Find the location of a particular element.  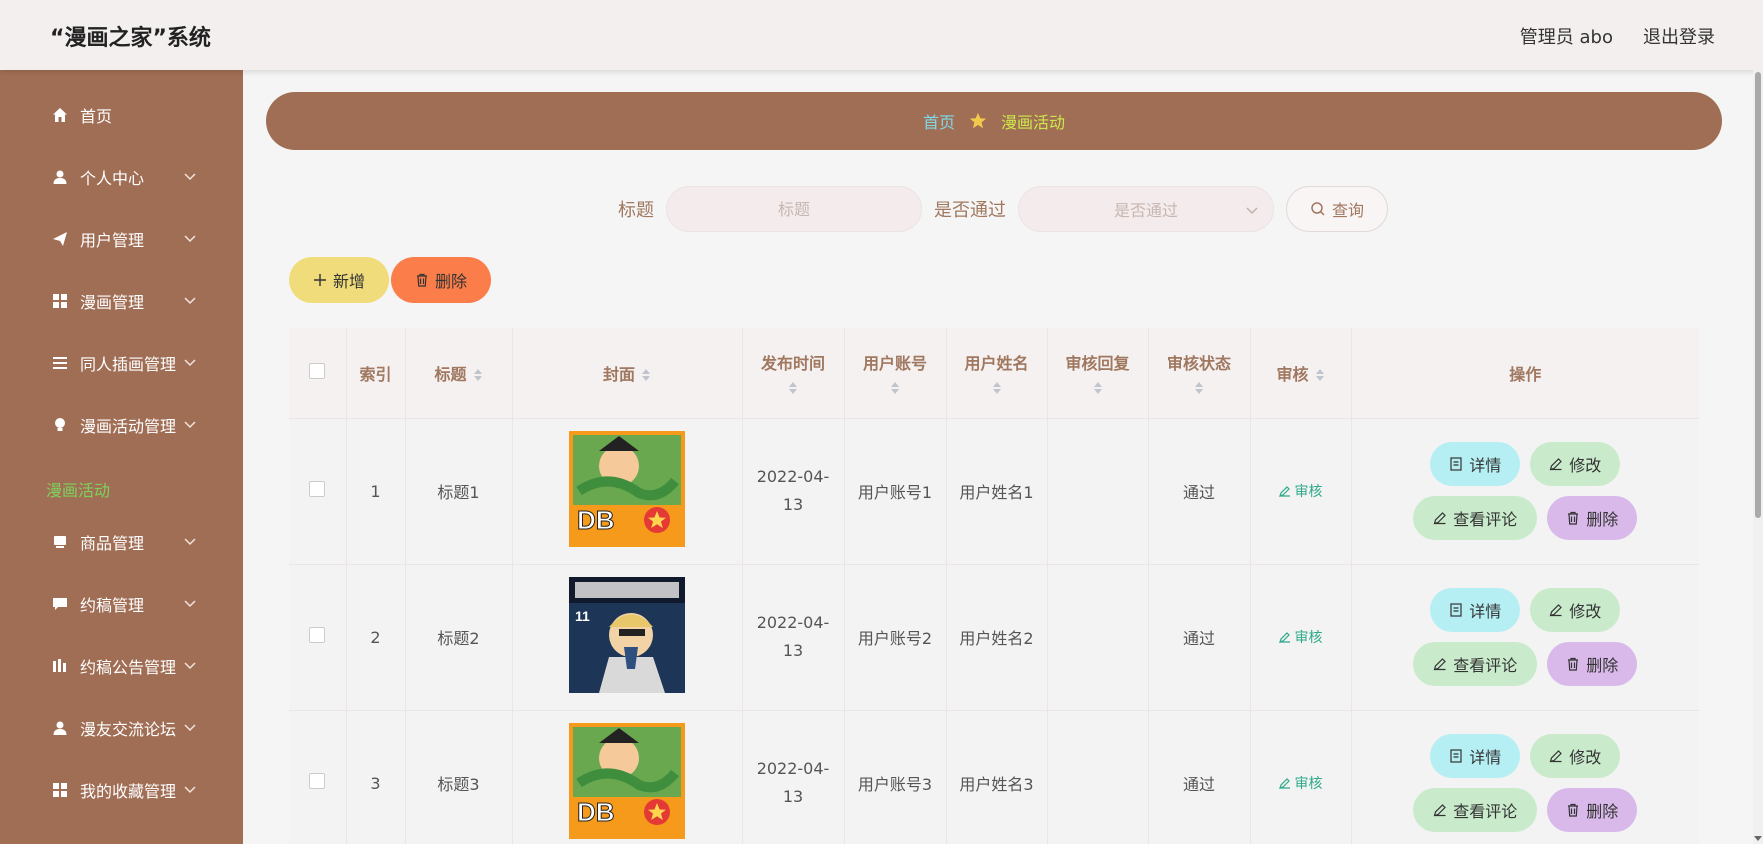

breadcrumb-home: 首页 is located at coordinates (939, 121).